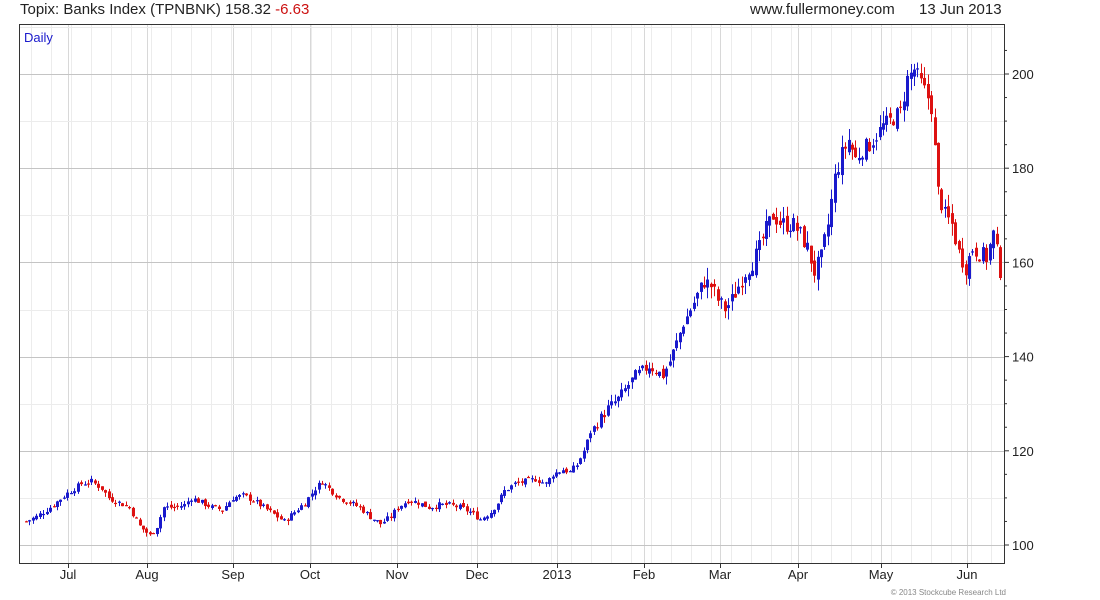 The image size is (1100, 600). I want to click on x-axis: Jul Aug Sep Oct Nov Dec 2013 Feb Mar Apr May Jun, so click(519, 572).